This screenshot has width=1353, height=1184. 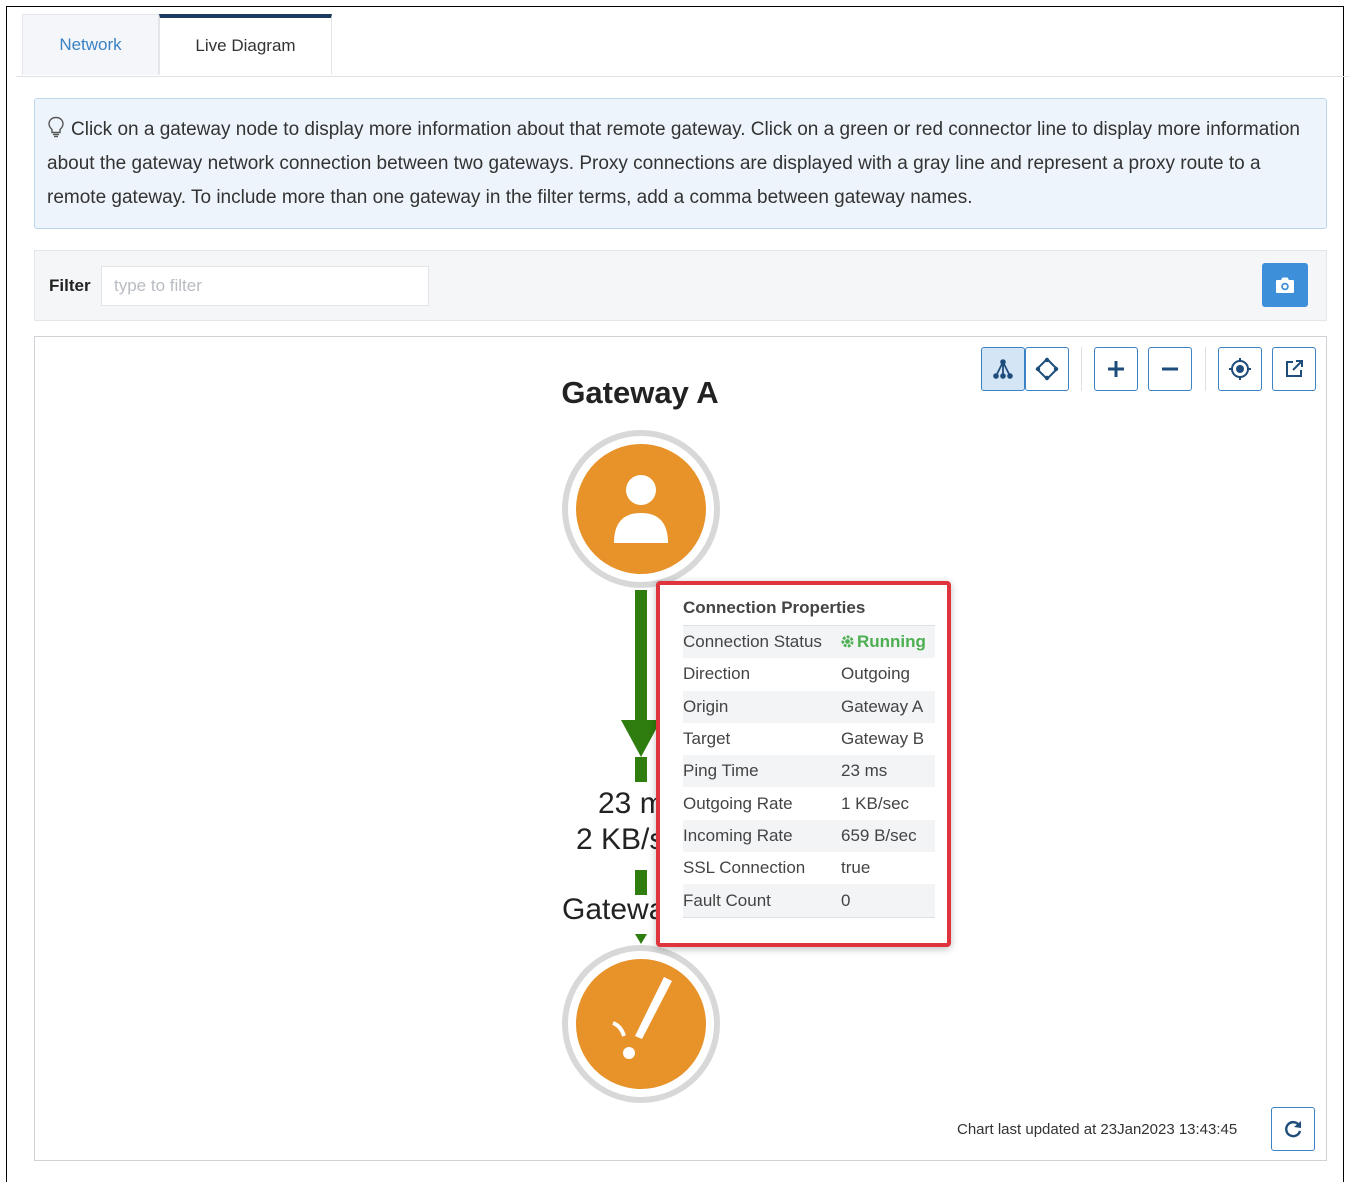 What do you see at coordinates (680, 285) in the screenshot?
I see `filter-bar: Filter` at bounding box center [680, 285].